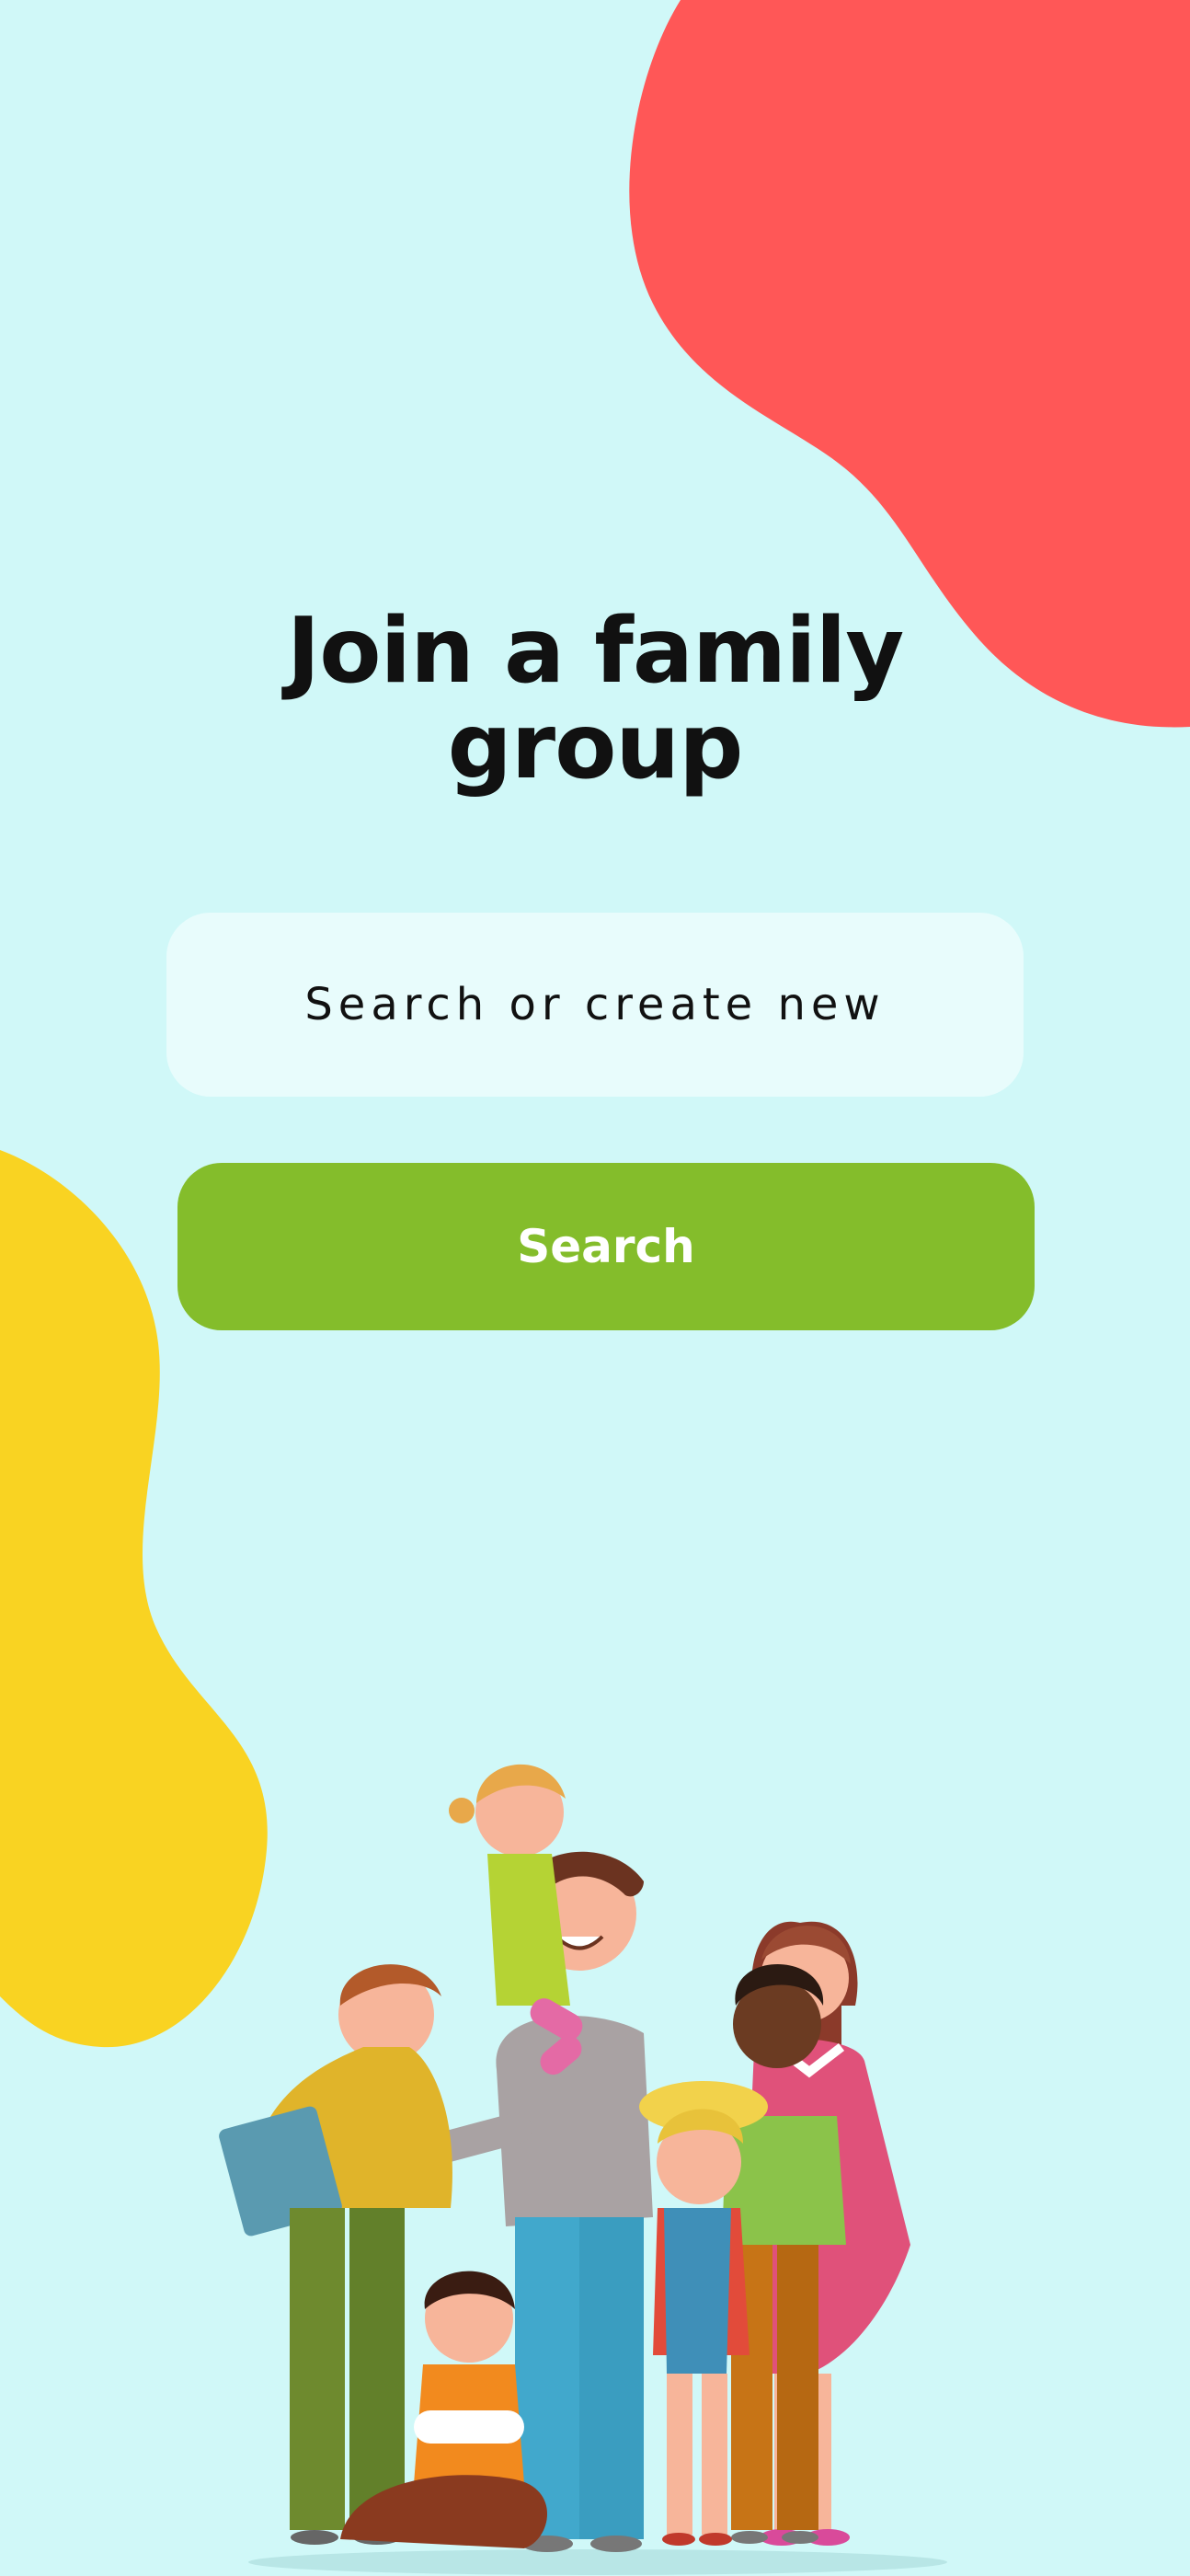  I want to click on search-field-container, so click(595, 1005).